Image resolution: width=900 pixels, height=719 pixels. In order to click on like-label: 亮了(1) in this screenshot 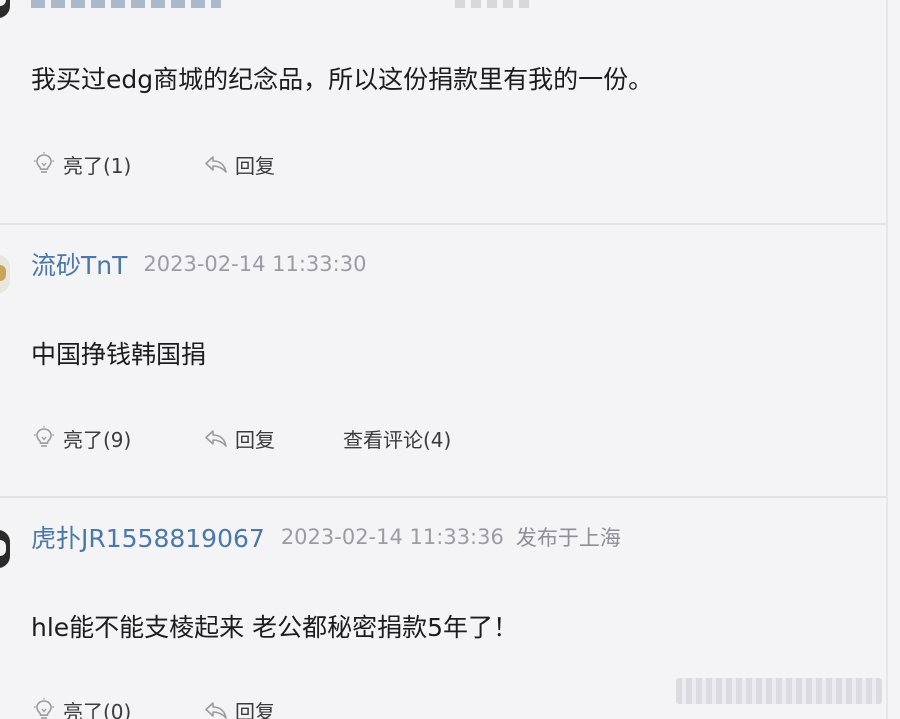, I will do `click(97, 165)`.